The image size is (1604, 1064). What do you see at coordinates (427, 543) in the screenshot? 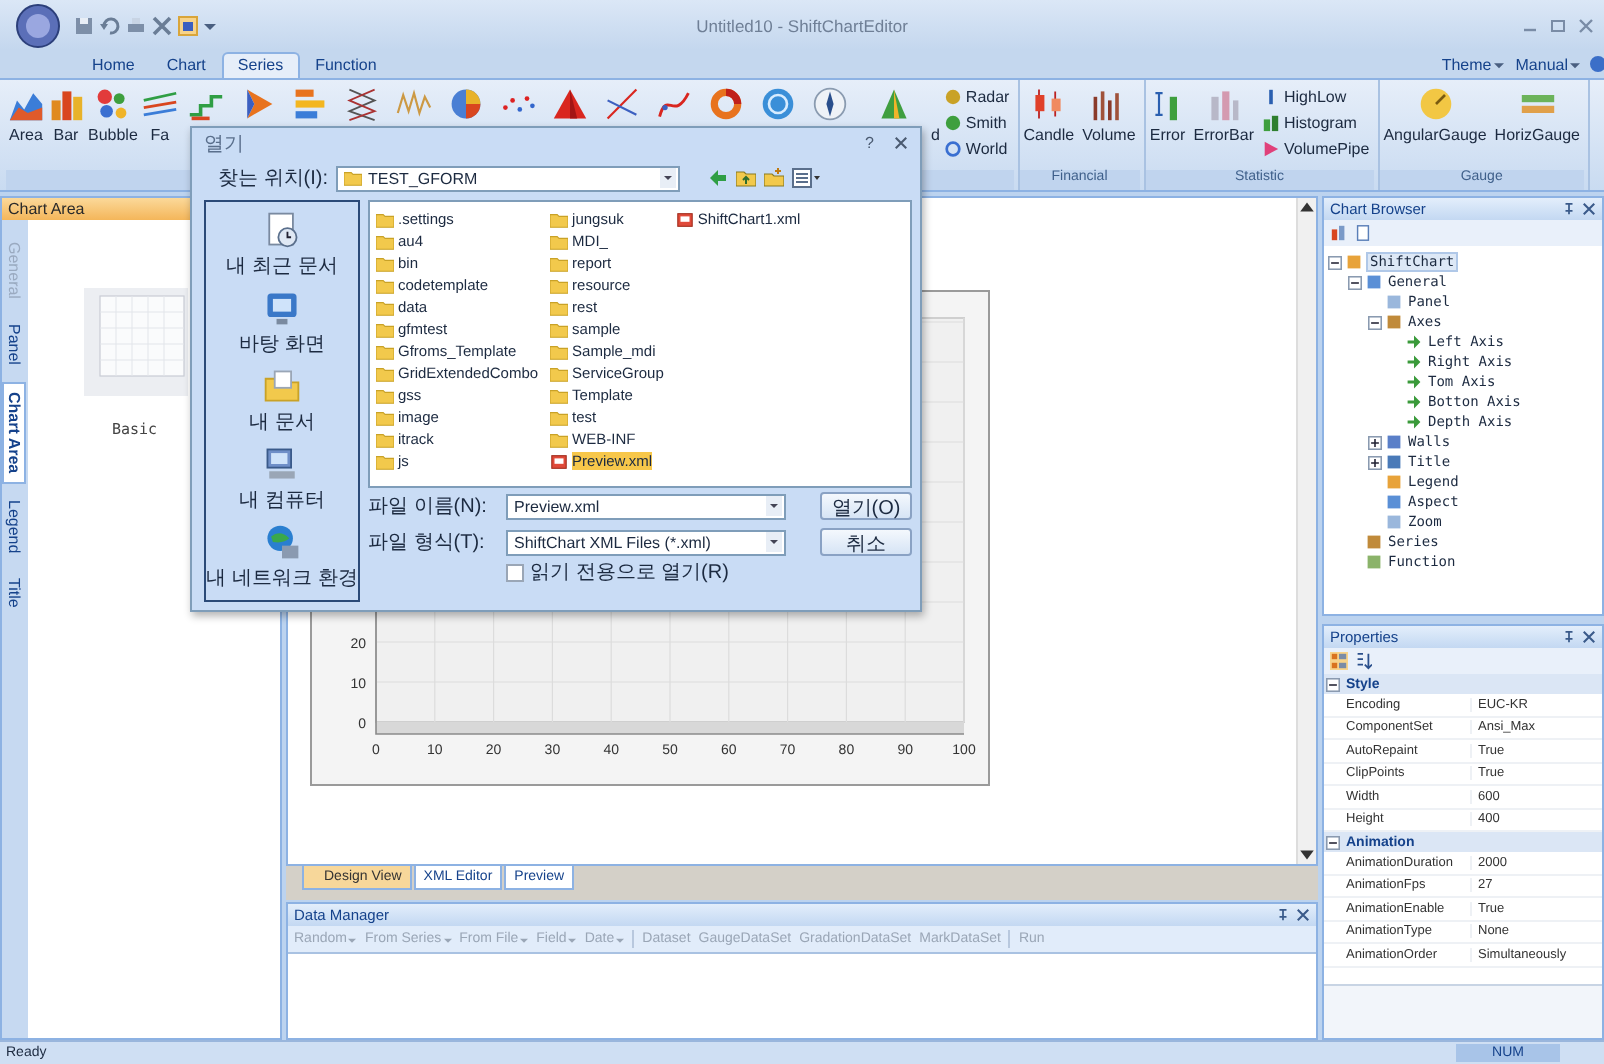
I see `file-type-label: 파일 형식(T):` at bounding box center [427, 543].